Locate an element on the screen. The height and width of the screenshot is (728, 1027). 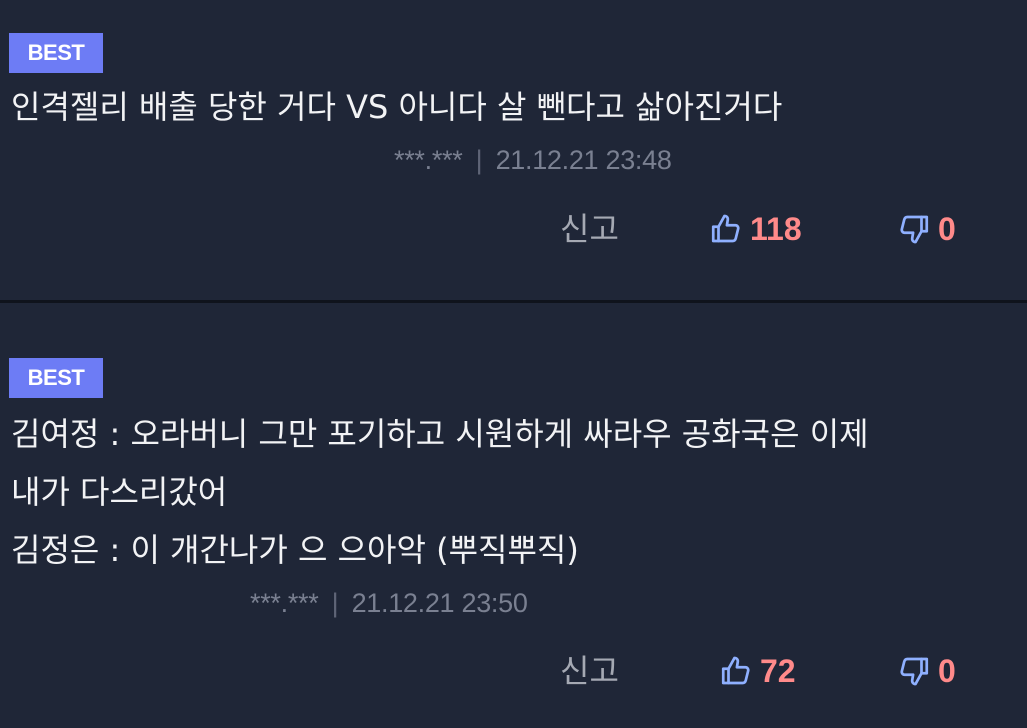
like-count: 72 is located at coordinates (778, 670).